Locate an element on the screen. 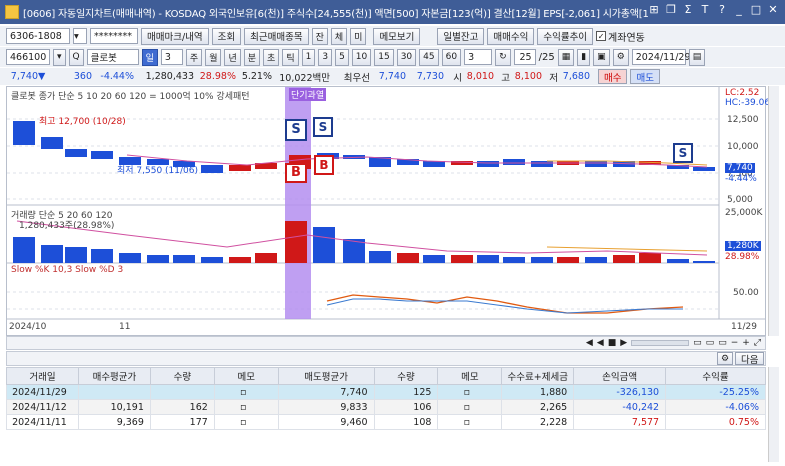  sell-marker-2: S is located at coordinates (323, 127).